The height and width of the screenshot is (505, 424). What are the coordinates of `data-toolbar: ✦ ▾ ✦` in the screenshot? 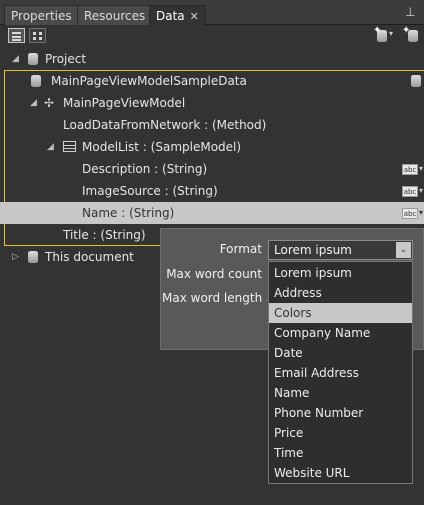 It's located at (212, 36).